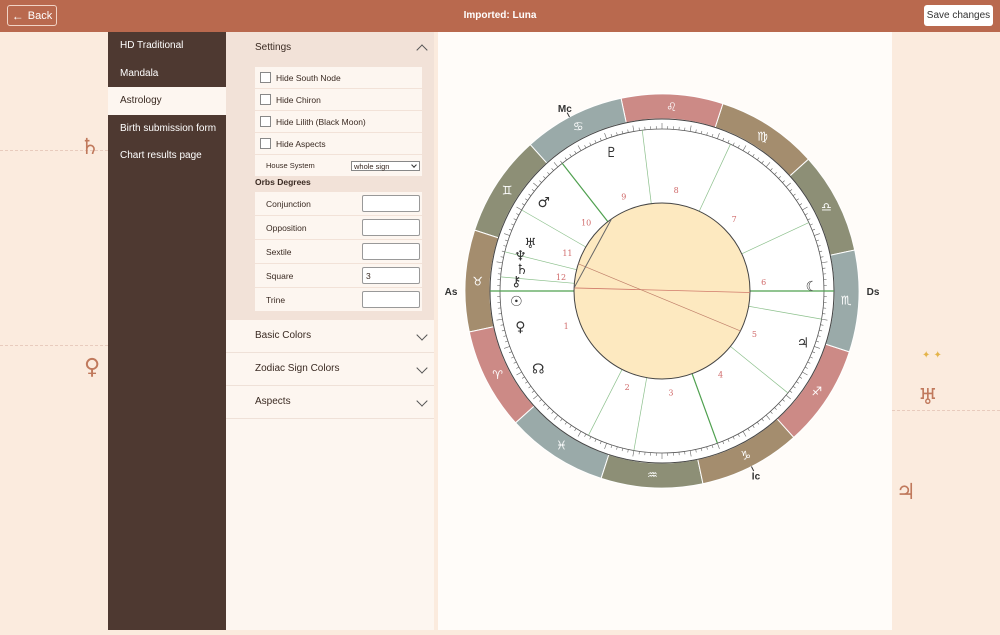 This screenshot has width=1000, height=635. I want to click on sidebar-item-astrology: Astrology, so click(167, 101).